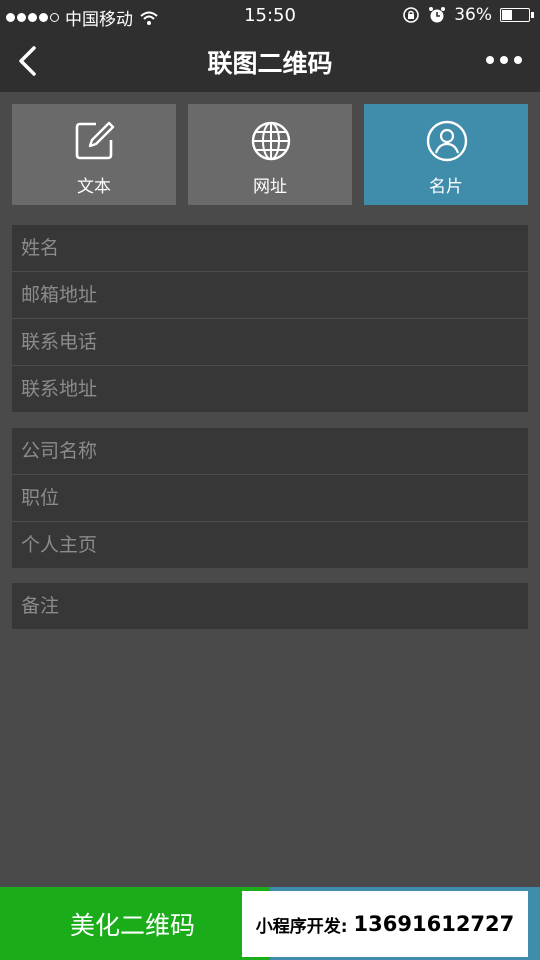 This screenshot has height=960, width=540. Describe the element at coordinates (446, 187) in the screenshot. I see `tab-label: 名片` at that location.